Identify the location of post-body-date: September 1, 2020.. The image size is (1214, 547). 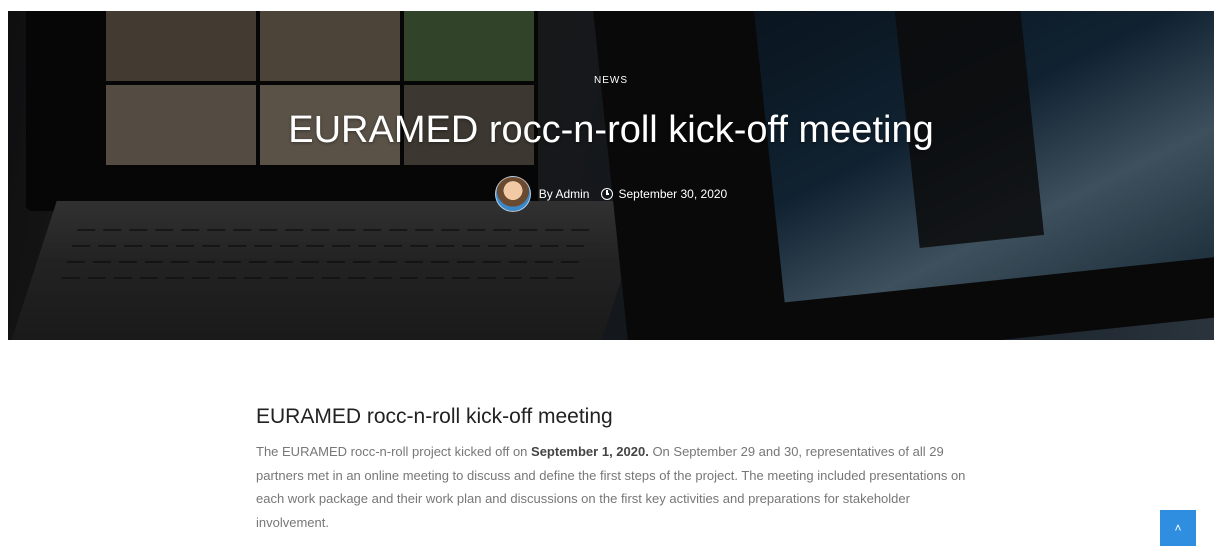
(590, 451).